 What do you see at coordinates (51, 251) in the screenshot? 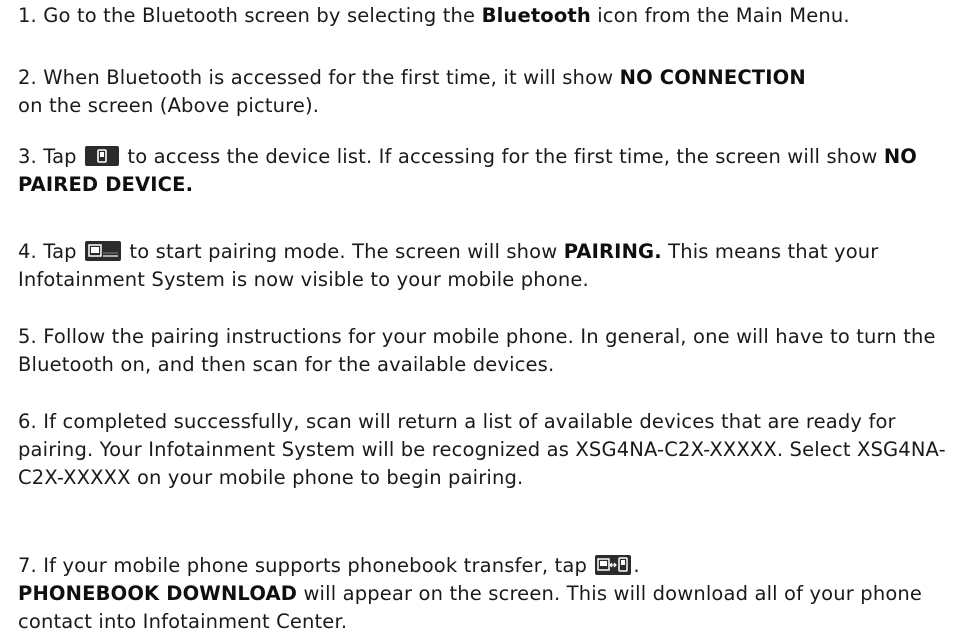
I see `step-4-text: 4. Tap` at bounding box center [51, 251].